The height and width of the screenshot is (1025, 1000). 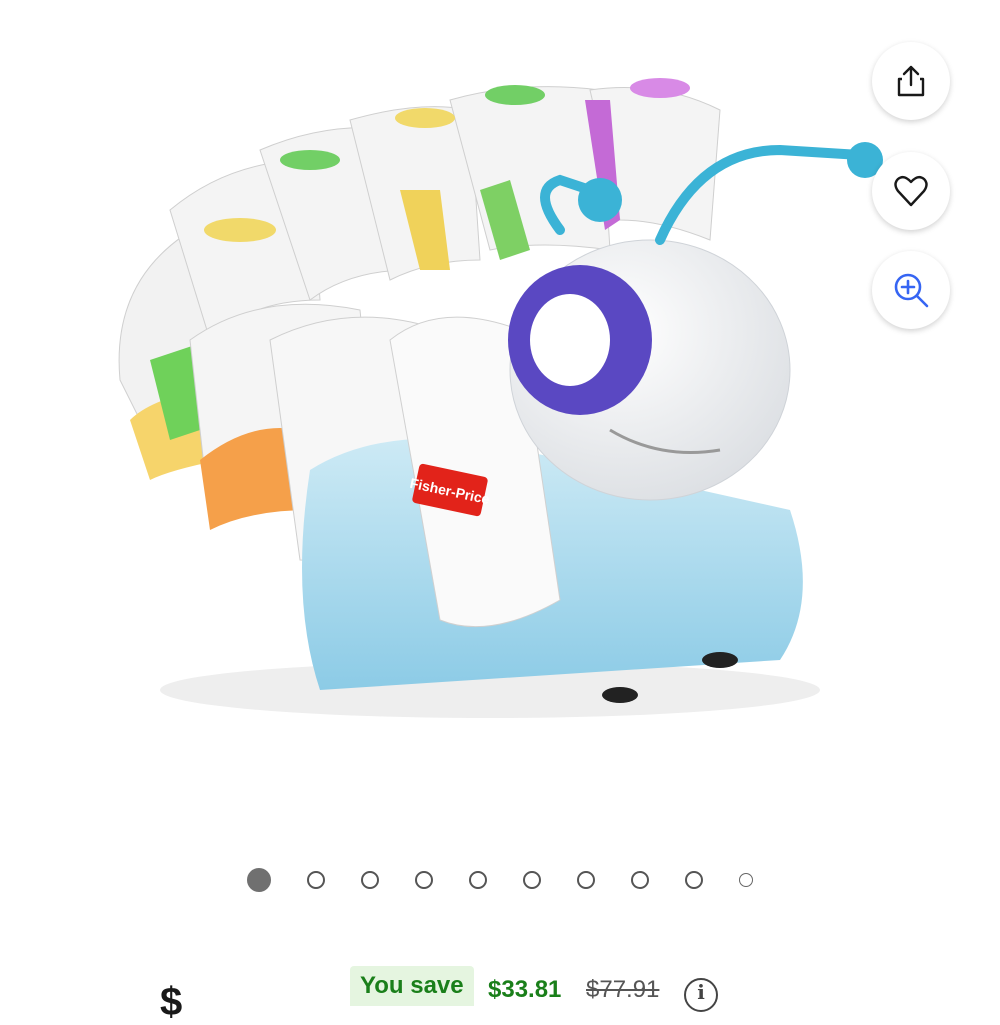 What do you see at coordinates (500, 995) in the screenshot?
I see `price-row: $ You save $33.81 $77.91 i` at bounding box center [500, 995].